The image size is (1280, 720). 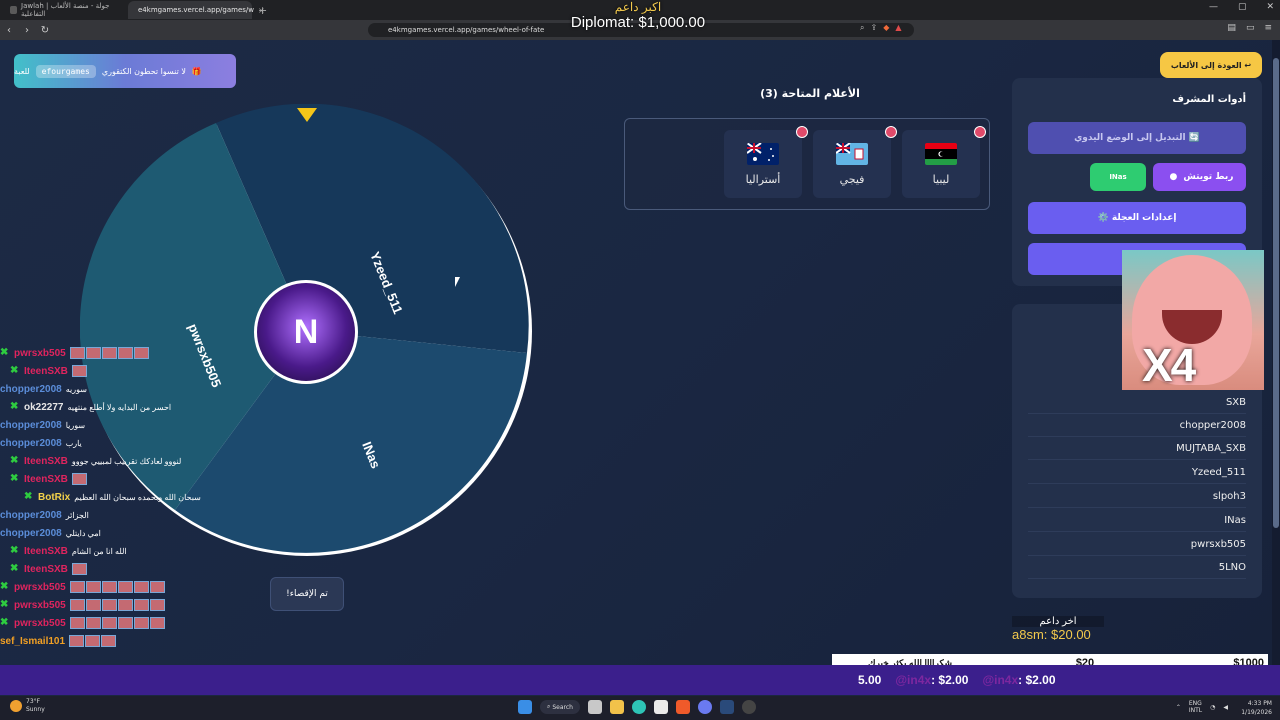 What do you see at coordinates (1259, 703) in the screenshot?
I see `clock-time: 4:33 PM` at bounding box center [1259, 703].